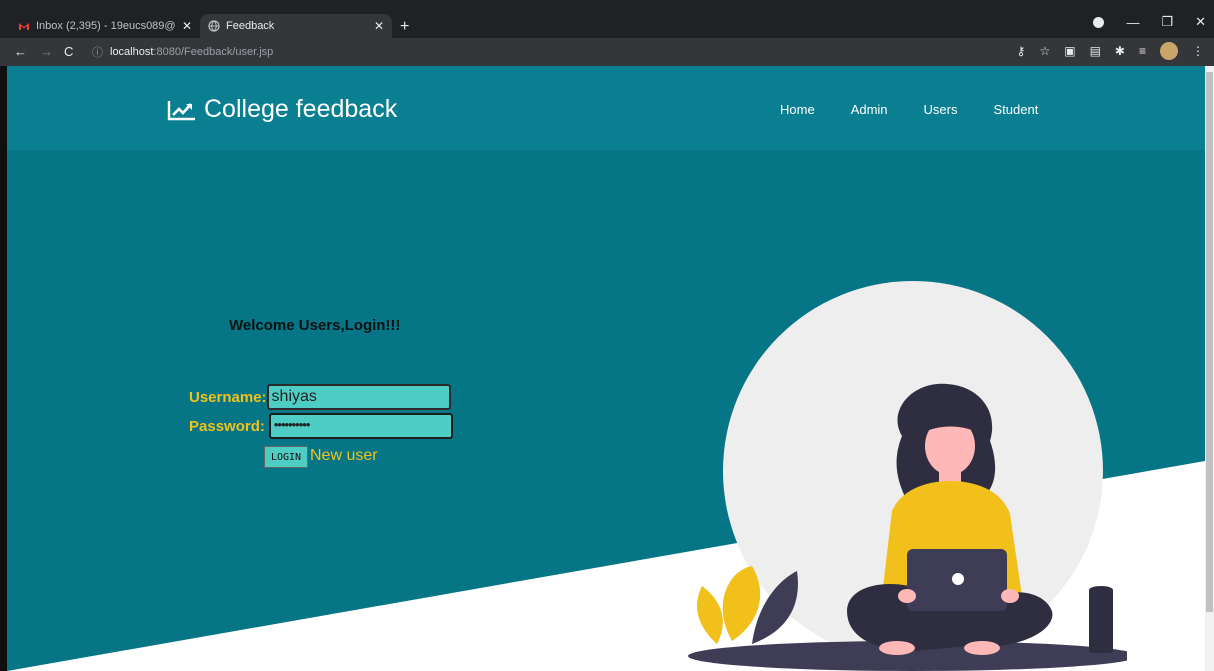  Describe the element at coordinates (301, 109) in the screenshot. I see `brand-name: College feedback` at that location.